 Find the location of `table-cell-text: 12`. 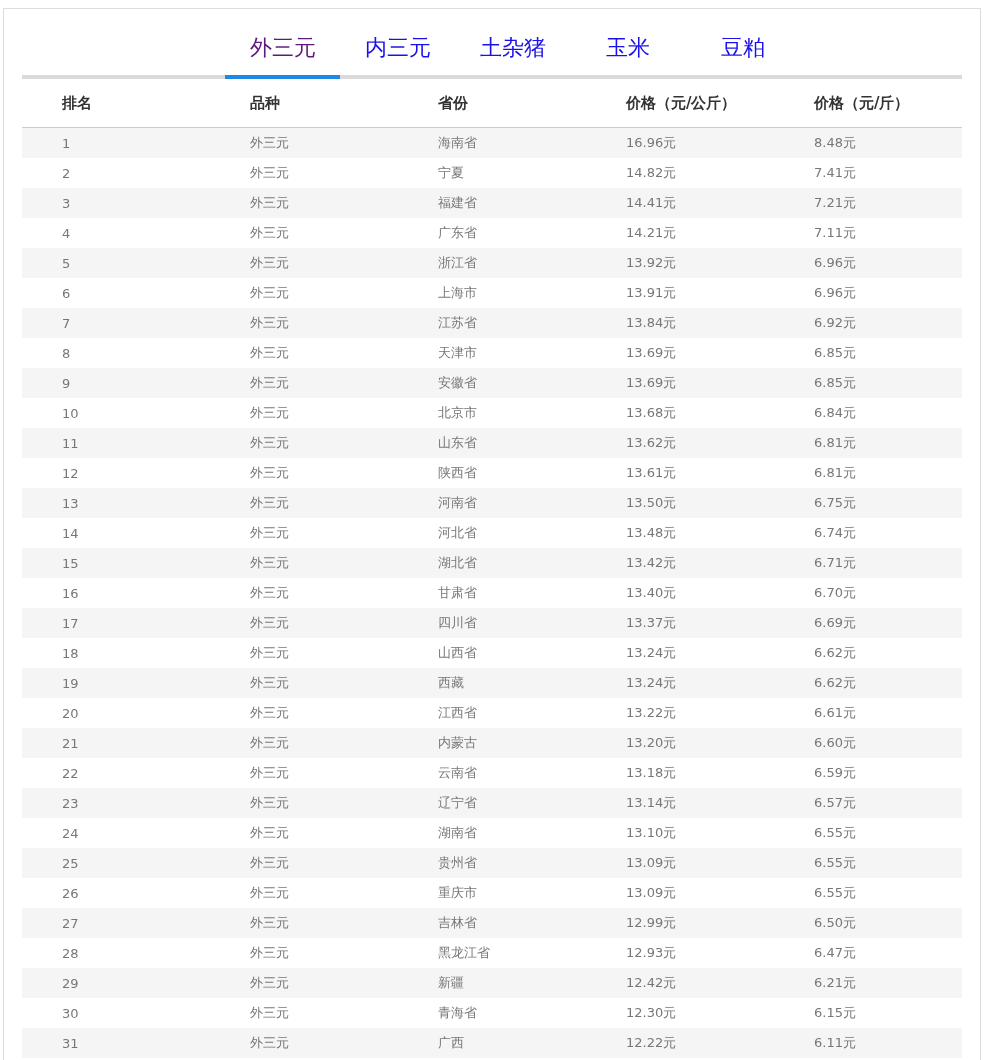

table-cell-text: 12 is located at coordinates (70, 473).